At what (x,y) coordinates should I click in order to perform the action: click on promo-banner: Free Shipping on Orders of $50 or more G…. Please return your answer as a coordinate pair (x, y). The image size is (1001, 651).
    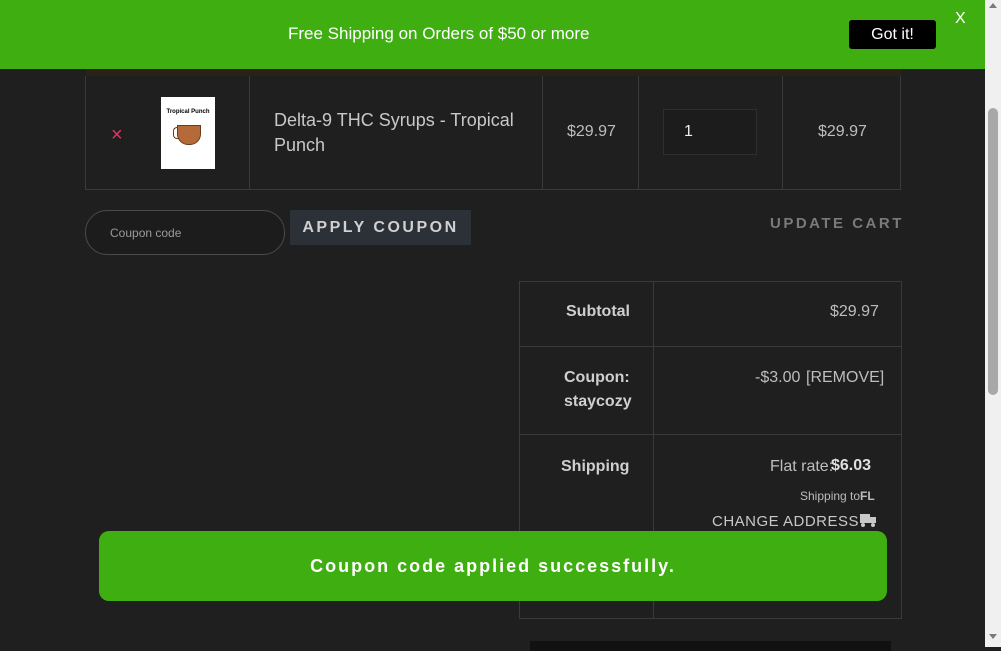
    Looking at the image, I should click on (492, 34).